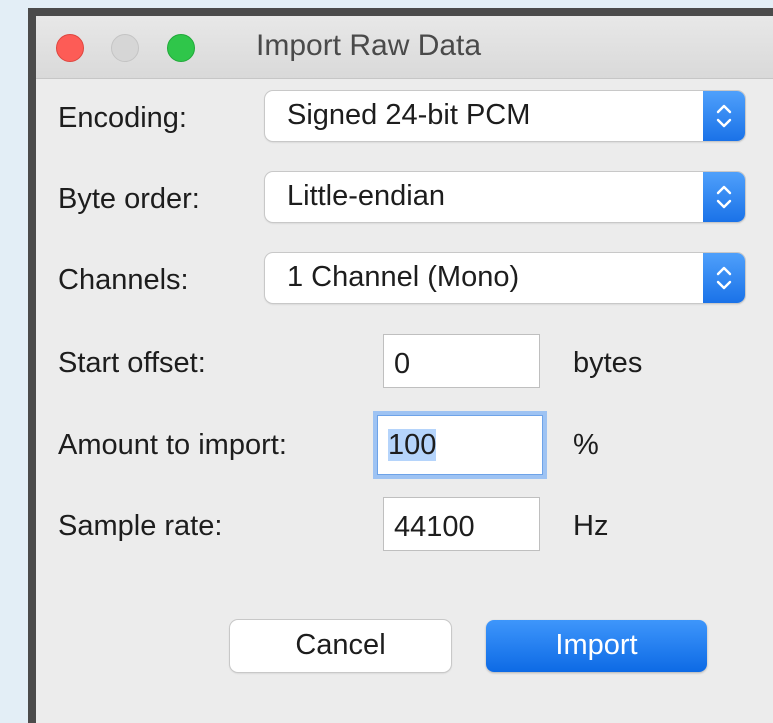 The width and height of the screenshot is (773, 723). Describe the element at coordinates (125, 48) in the screenshot. I see `minimize-button` at that location.